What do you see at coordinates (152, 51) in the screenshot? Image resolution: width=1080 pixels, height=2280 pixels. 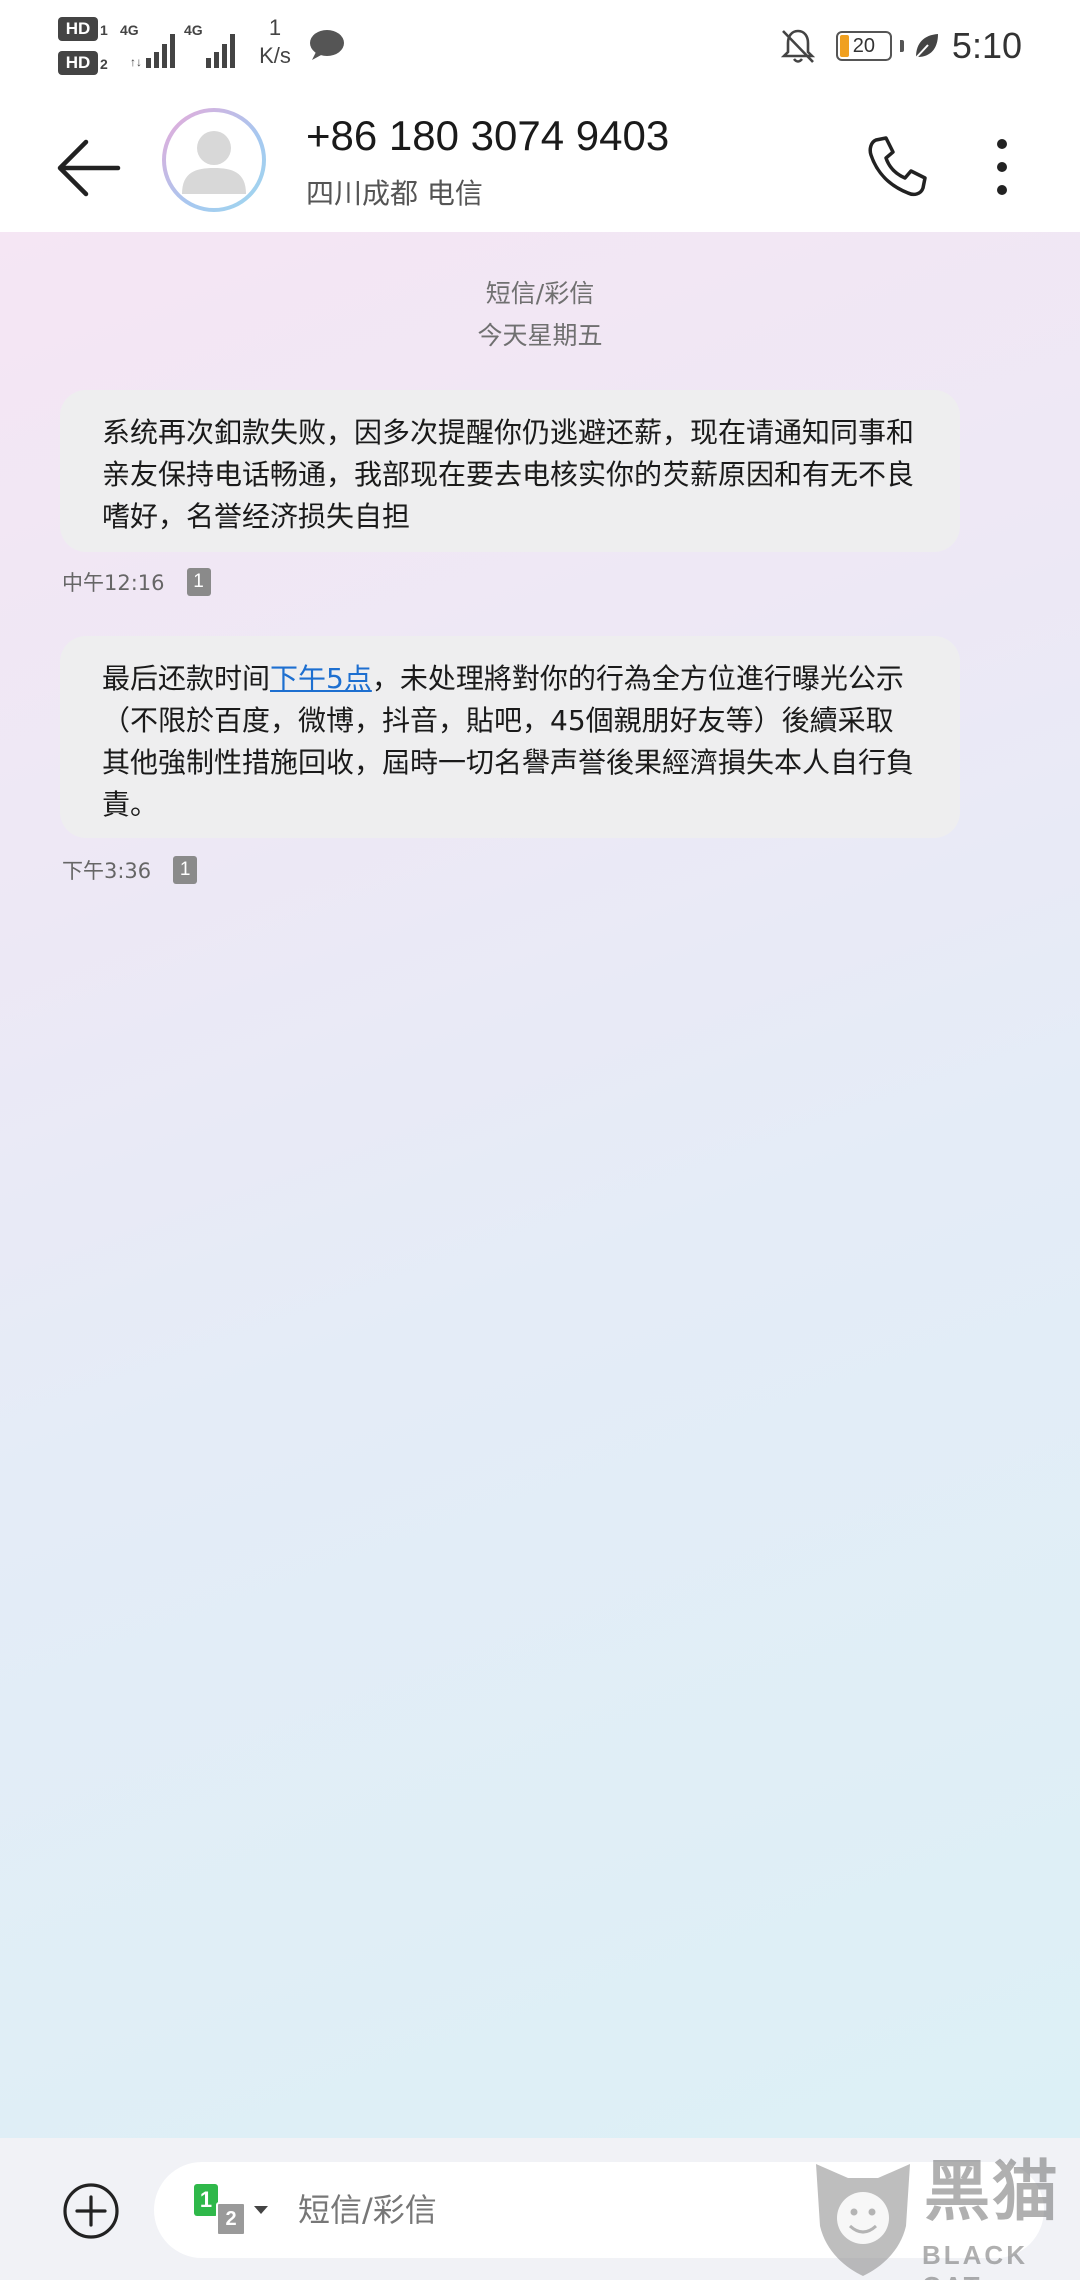 I see `signal-bars-icon: ↑↓` at bounding box center [152, 51].